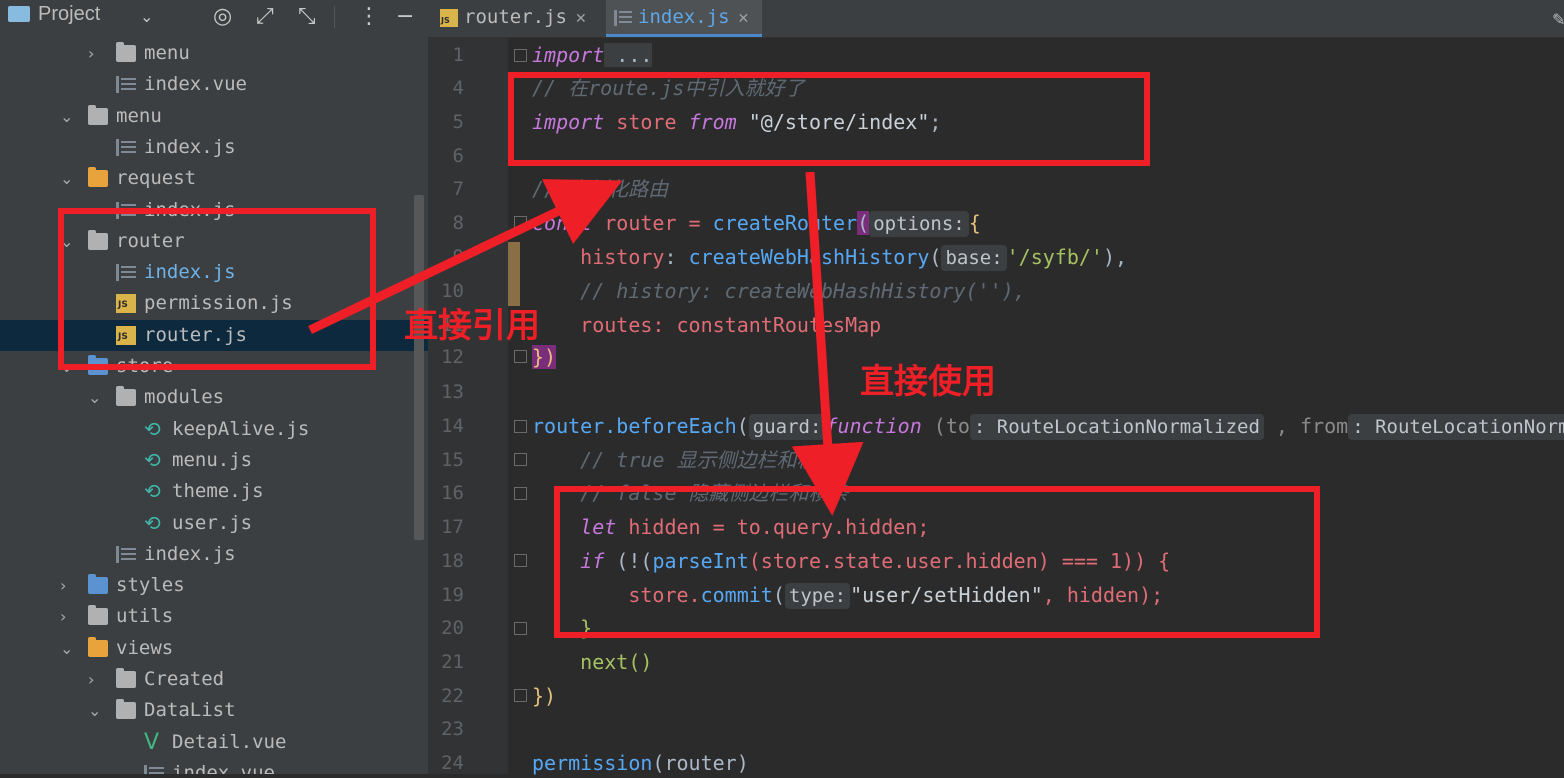 Image resolution: width=1564 pixels, height=778 pixels. What do you see at coordinates (514, 274) in the screenshot?
I see `change-marker` at bounding box center [514, 274].